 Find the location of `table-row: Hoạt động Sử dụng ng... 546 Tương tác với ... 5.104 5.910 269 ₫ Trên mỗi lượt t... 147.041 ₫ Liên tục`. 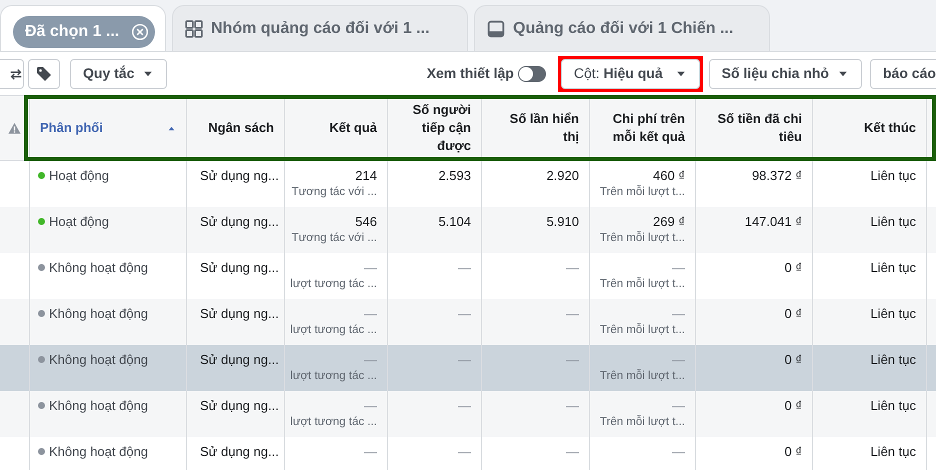

table-row: Hoạt động Sử dụng ng... 546 Tương tác với ... 5.104 5.910 269 ₫ Trên mỗi lượt t... 147.041 ₫ Liên tục is located at coordinates (468, 230).